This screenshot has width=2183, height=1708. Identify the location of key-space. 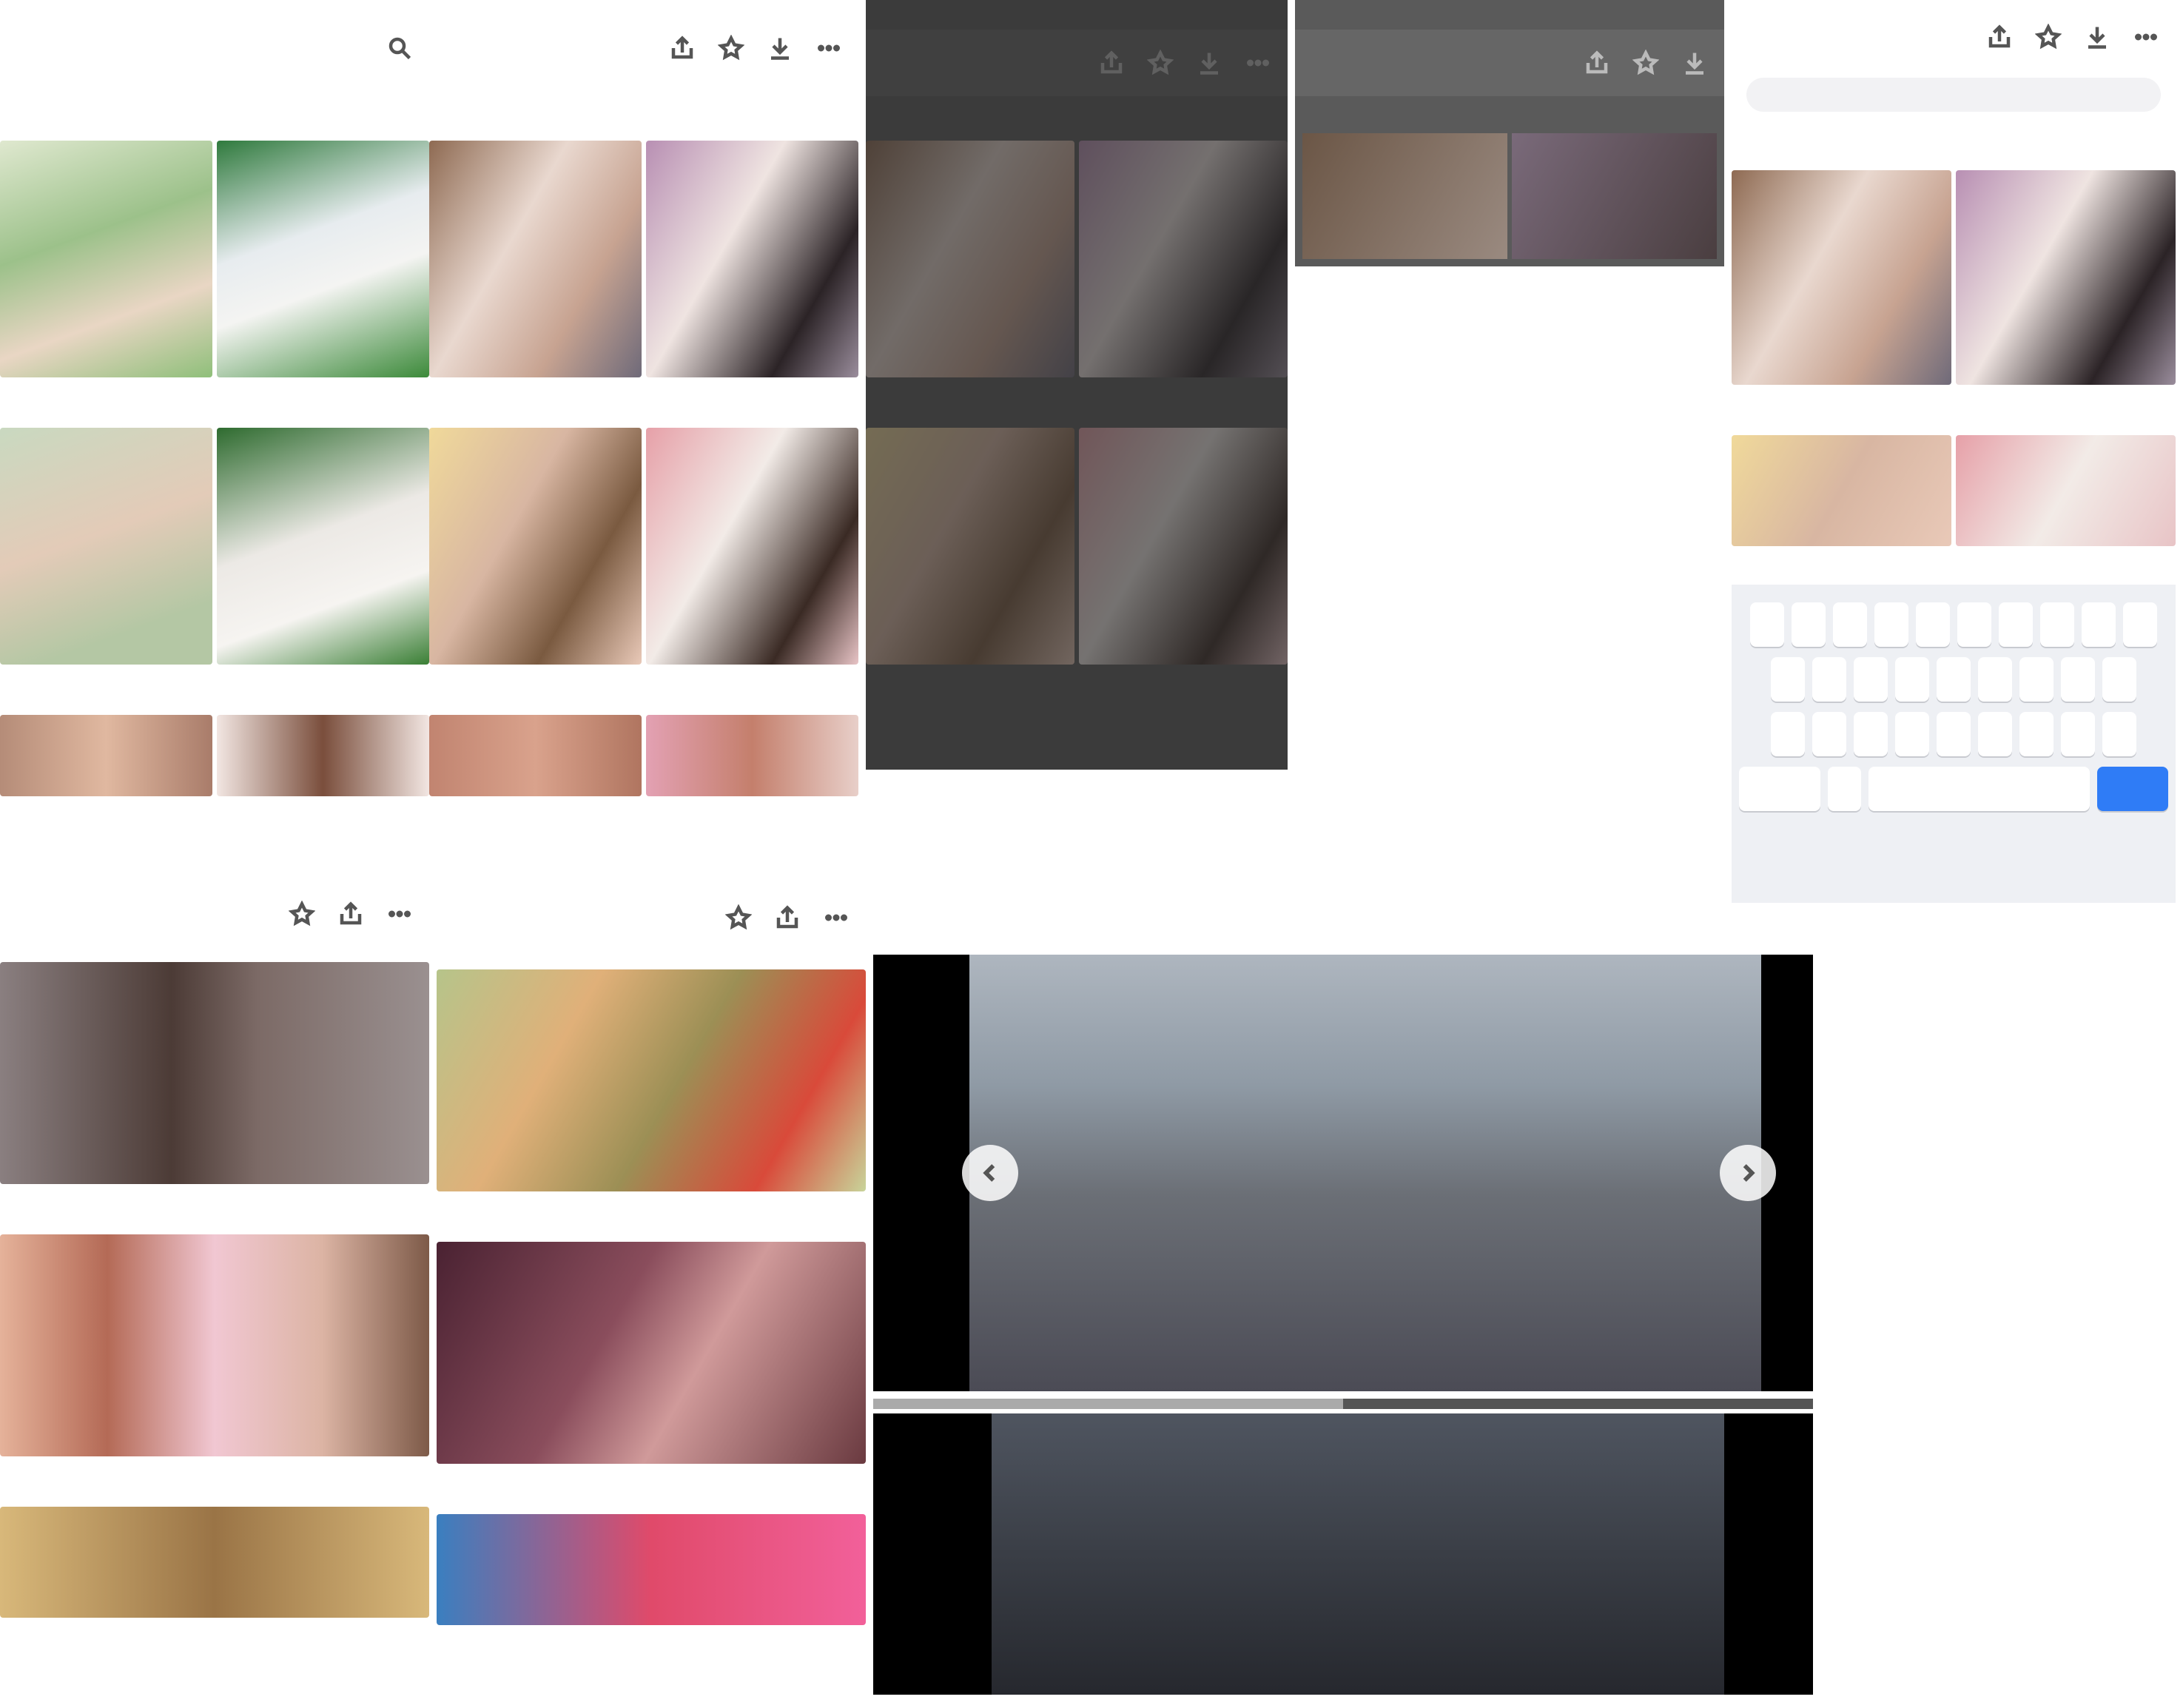
(1979, 789).